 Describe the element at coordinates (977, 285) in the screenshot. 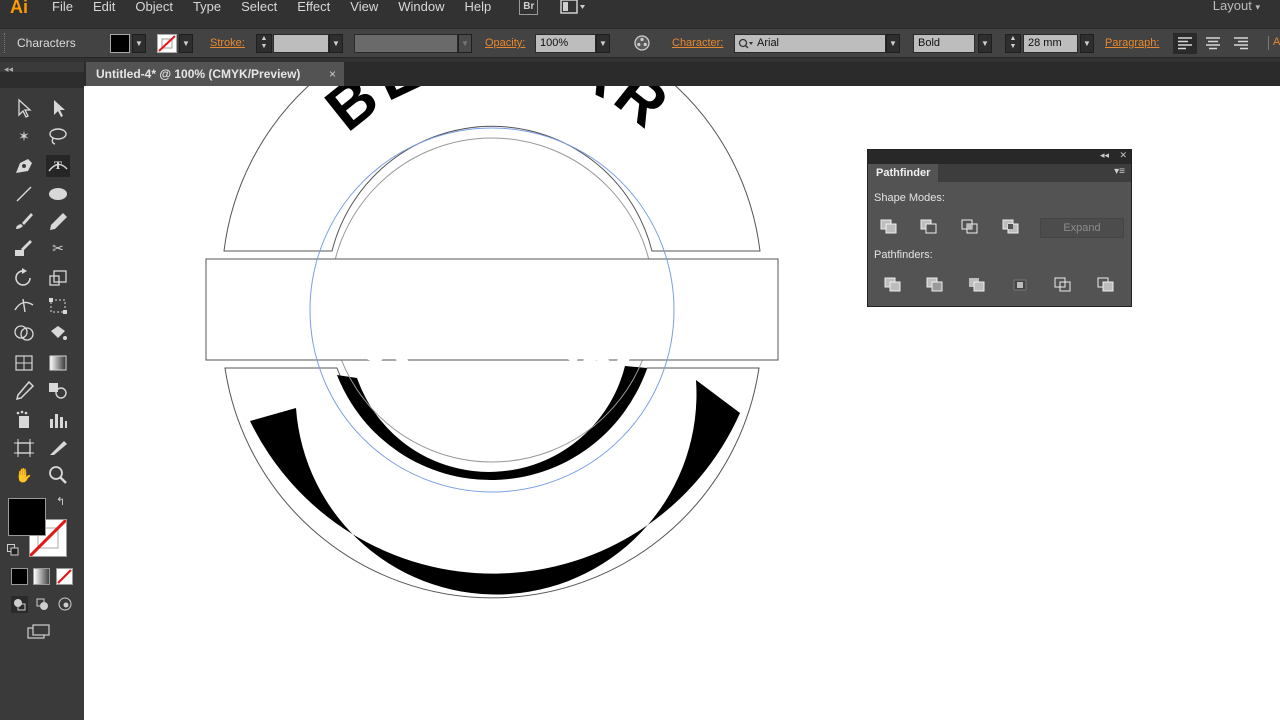

I see `merge-icon` at that location.